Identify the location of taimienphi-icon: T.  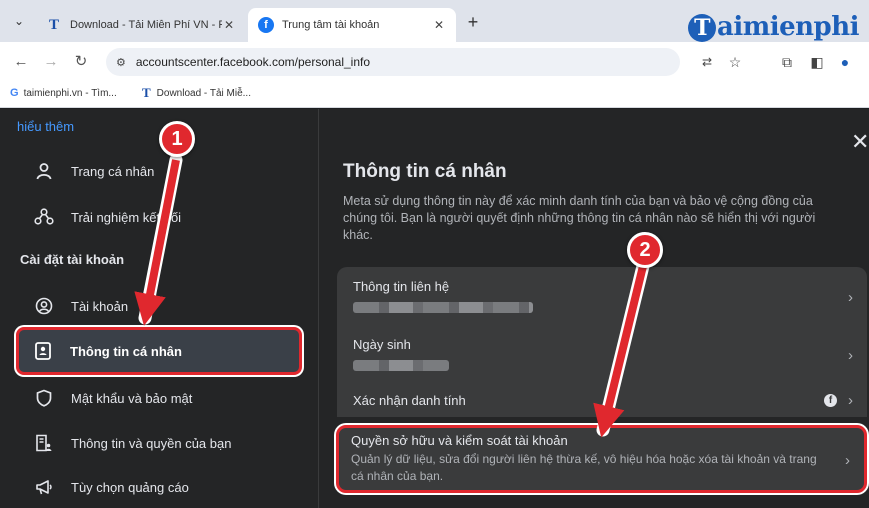
(146, 92).